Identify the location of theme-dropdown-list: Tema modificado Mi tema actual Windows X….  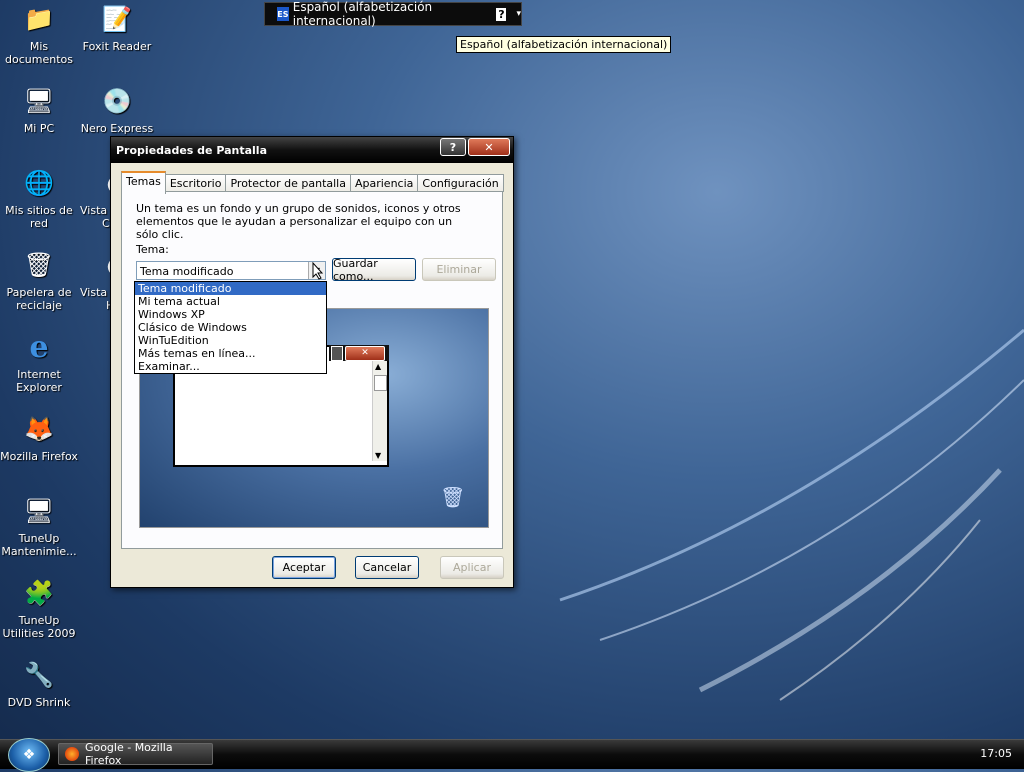
(230, 327).